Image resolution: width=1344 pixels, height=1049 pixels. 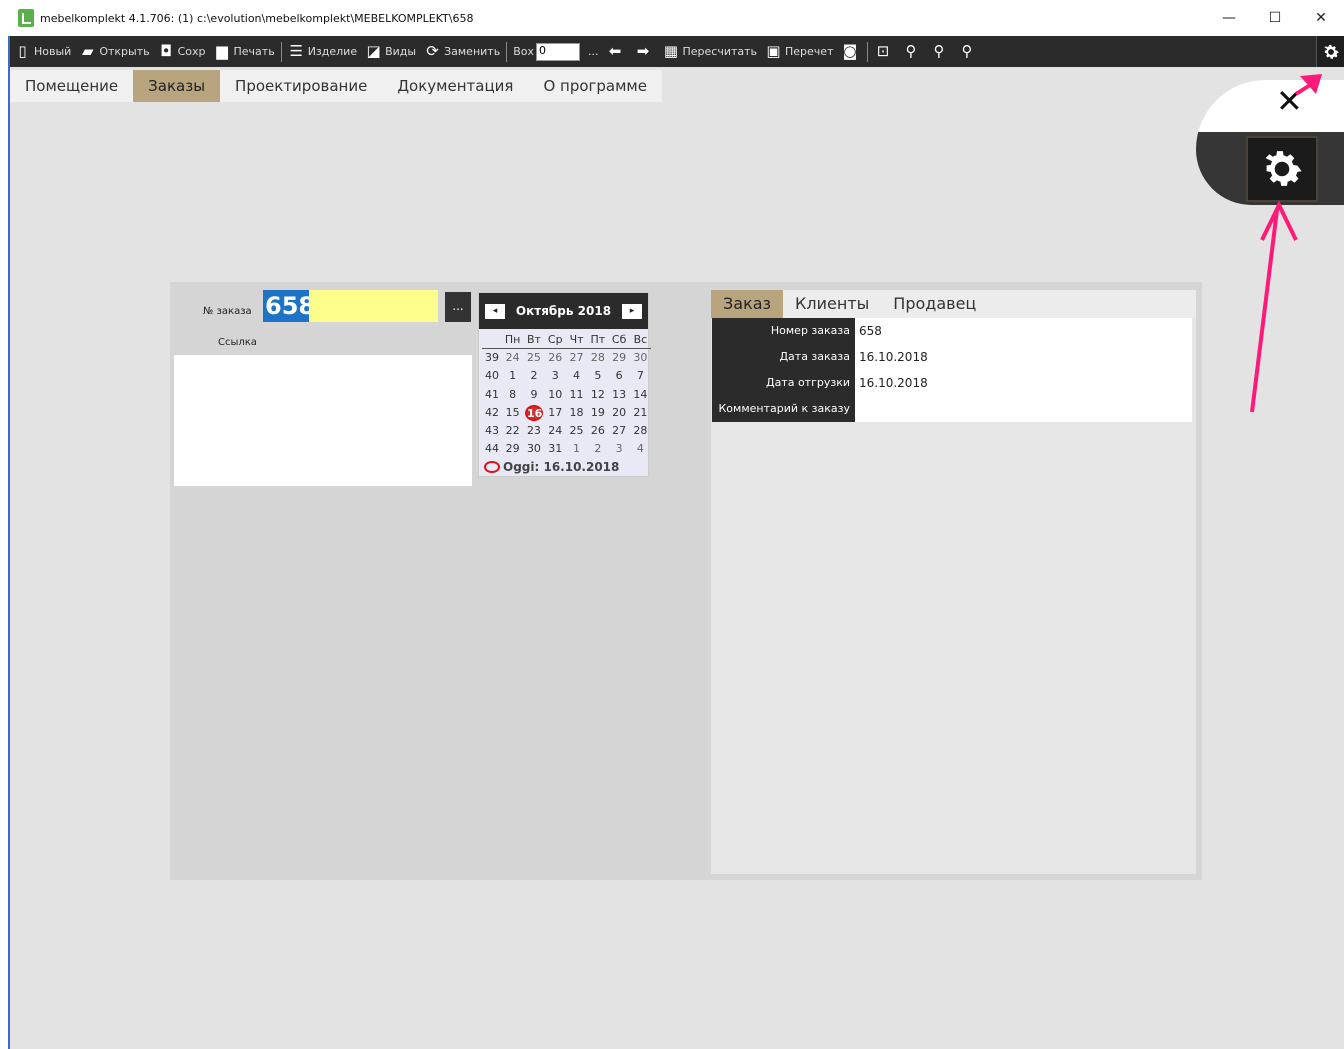 I want to click on calendar-week-number: 44, so click(x=492, y=449).